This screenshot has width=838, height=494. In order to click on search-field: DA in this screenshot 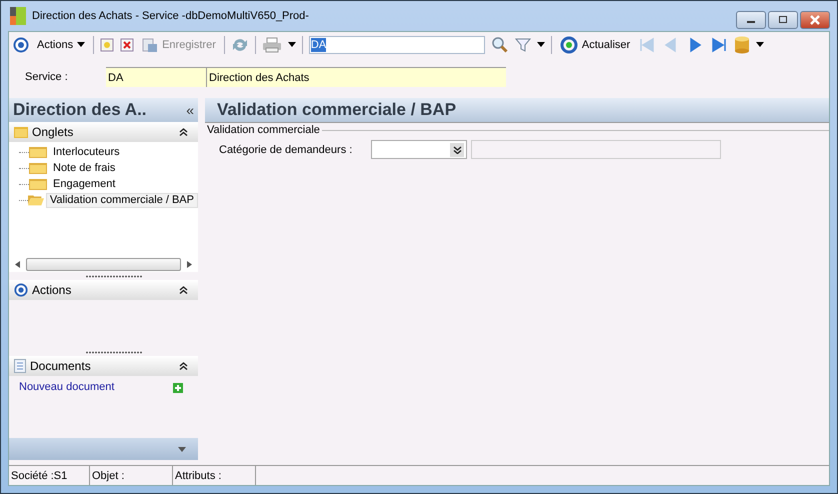, I will do `click(396, 45)`.